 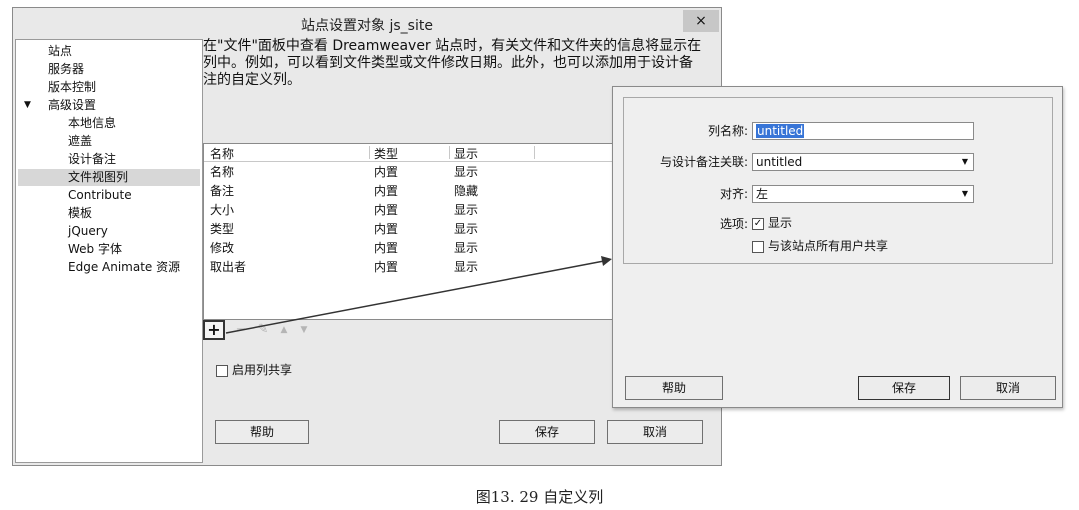 I want to click on share-option: 与该站点所有用户共享, so click(x=820, y=245).